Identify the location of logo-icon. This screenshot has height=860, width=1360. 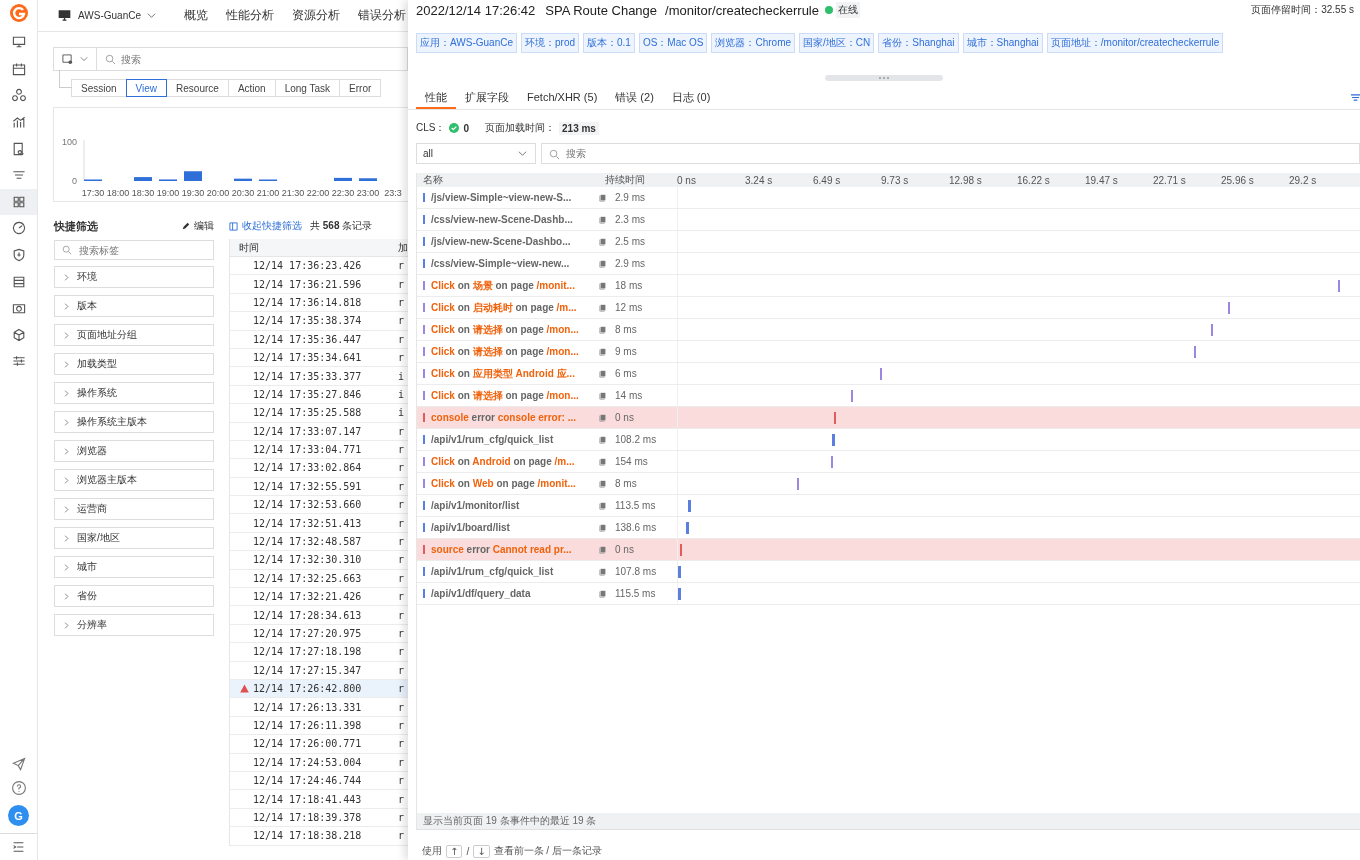
(18, 13).